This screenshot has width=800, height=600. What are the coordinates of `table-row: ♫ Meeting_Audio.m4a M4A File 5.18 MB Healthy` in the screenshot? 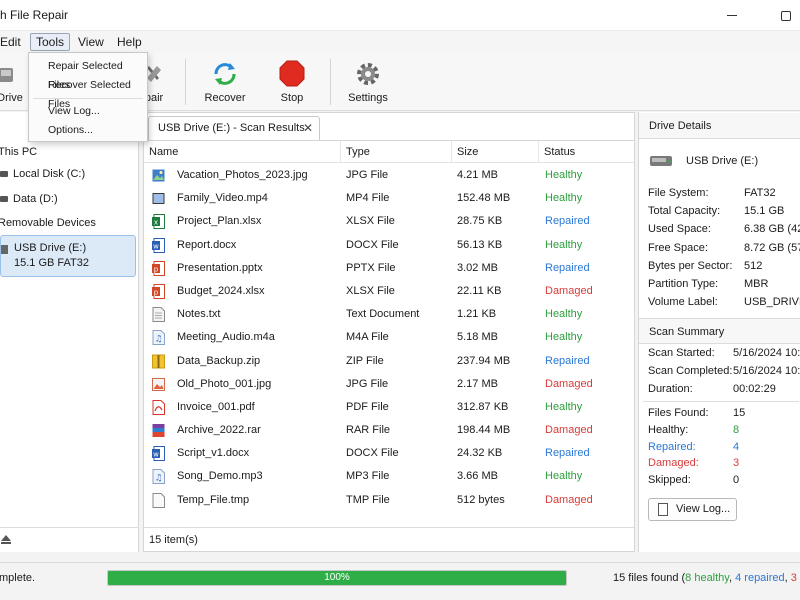 It's located at (389, 337).